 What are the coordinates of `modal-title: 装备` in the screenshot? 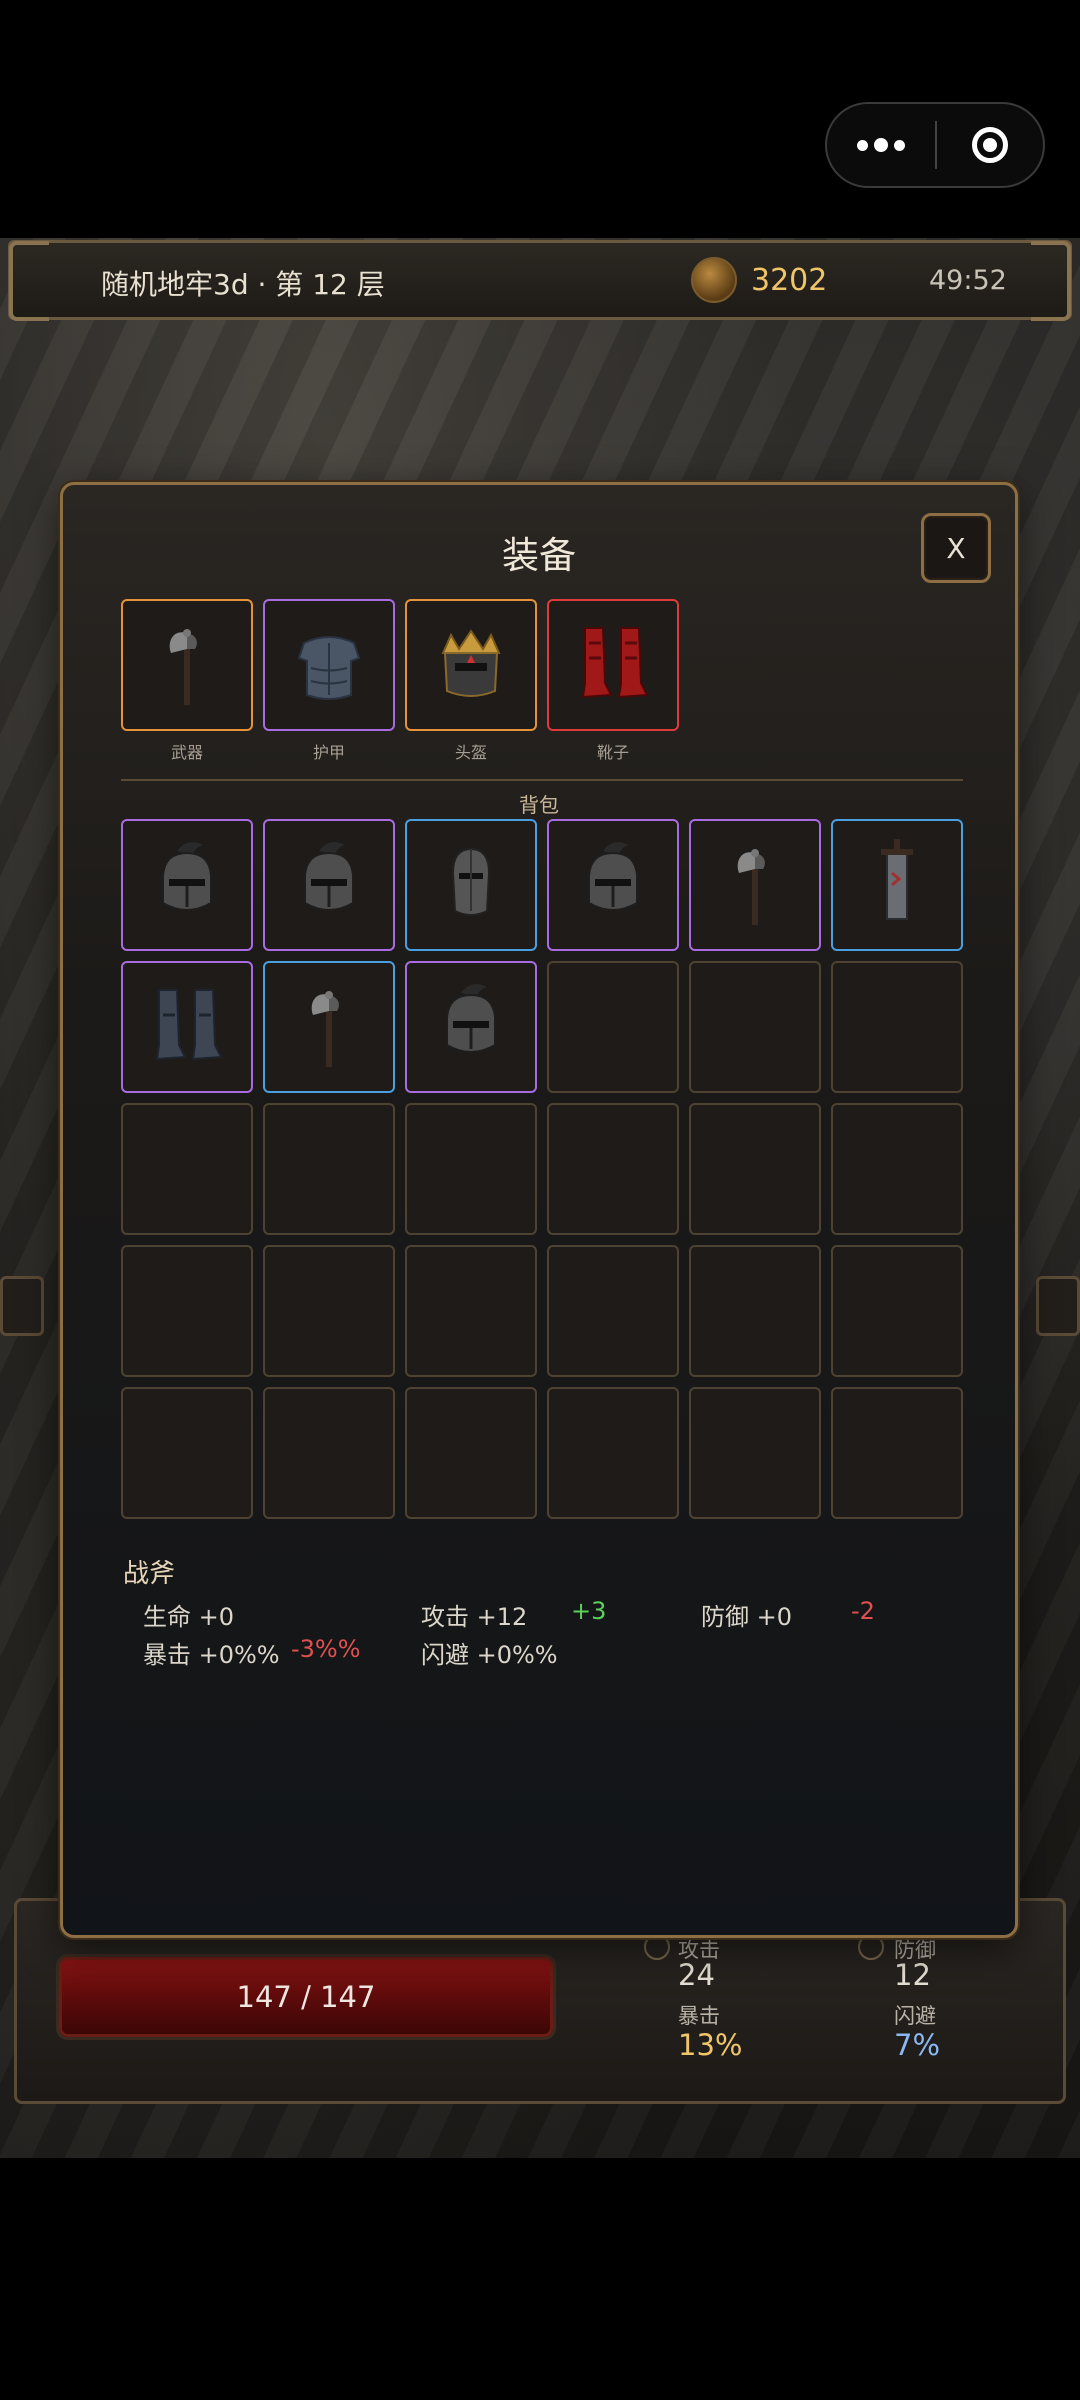 It's located at (539, 555).